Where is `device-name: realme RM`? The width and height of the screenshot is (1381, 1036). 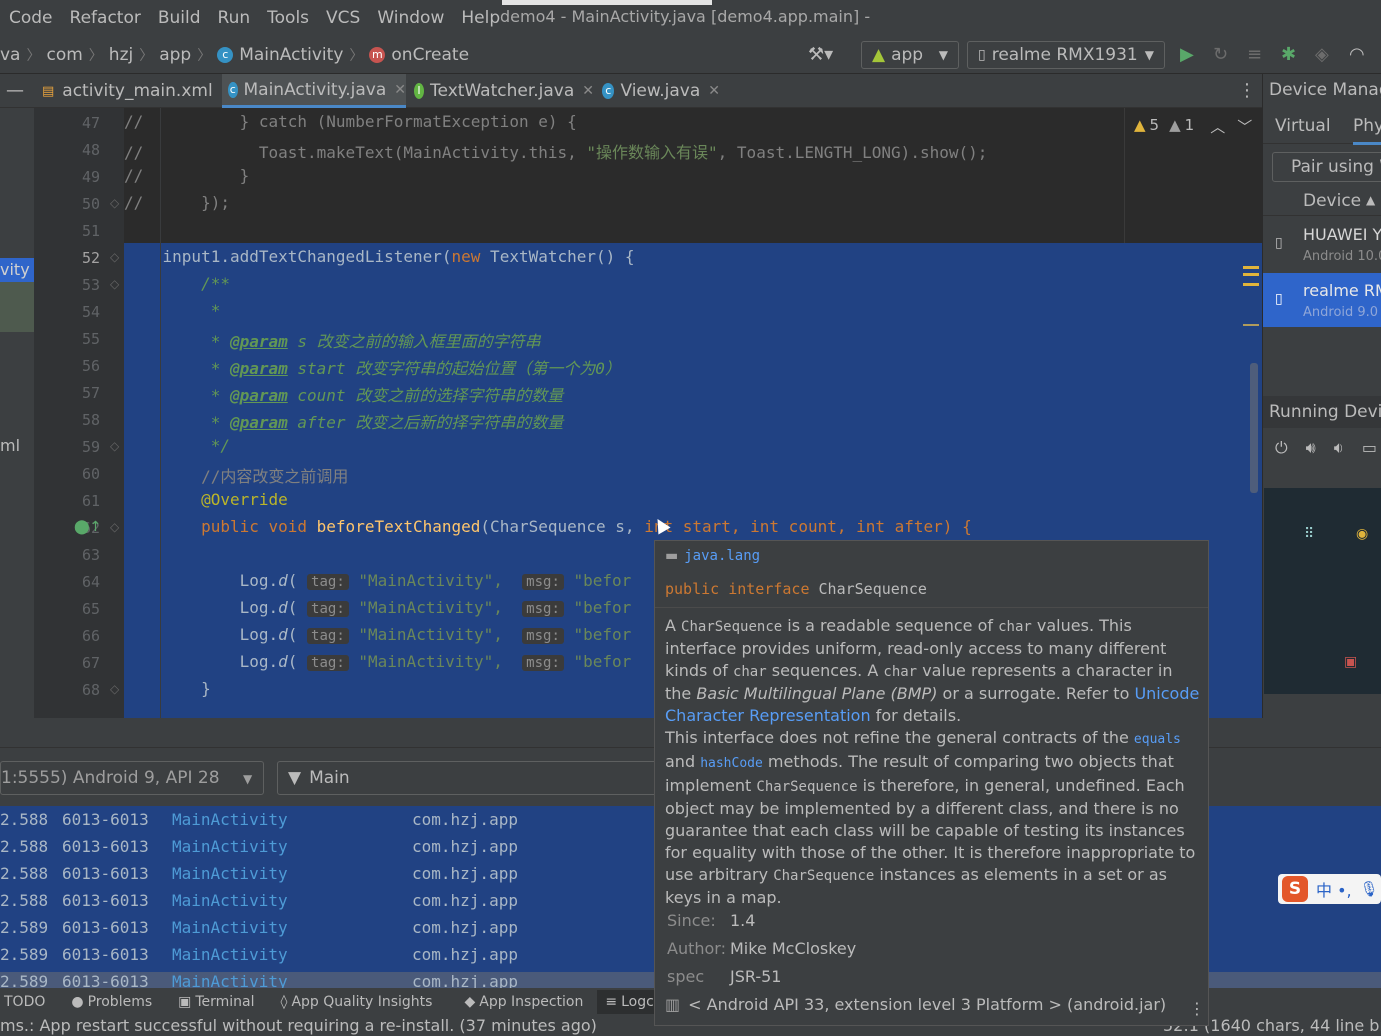 device-name: realme RM is located at coordinates (1342, 290).